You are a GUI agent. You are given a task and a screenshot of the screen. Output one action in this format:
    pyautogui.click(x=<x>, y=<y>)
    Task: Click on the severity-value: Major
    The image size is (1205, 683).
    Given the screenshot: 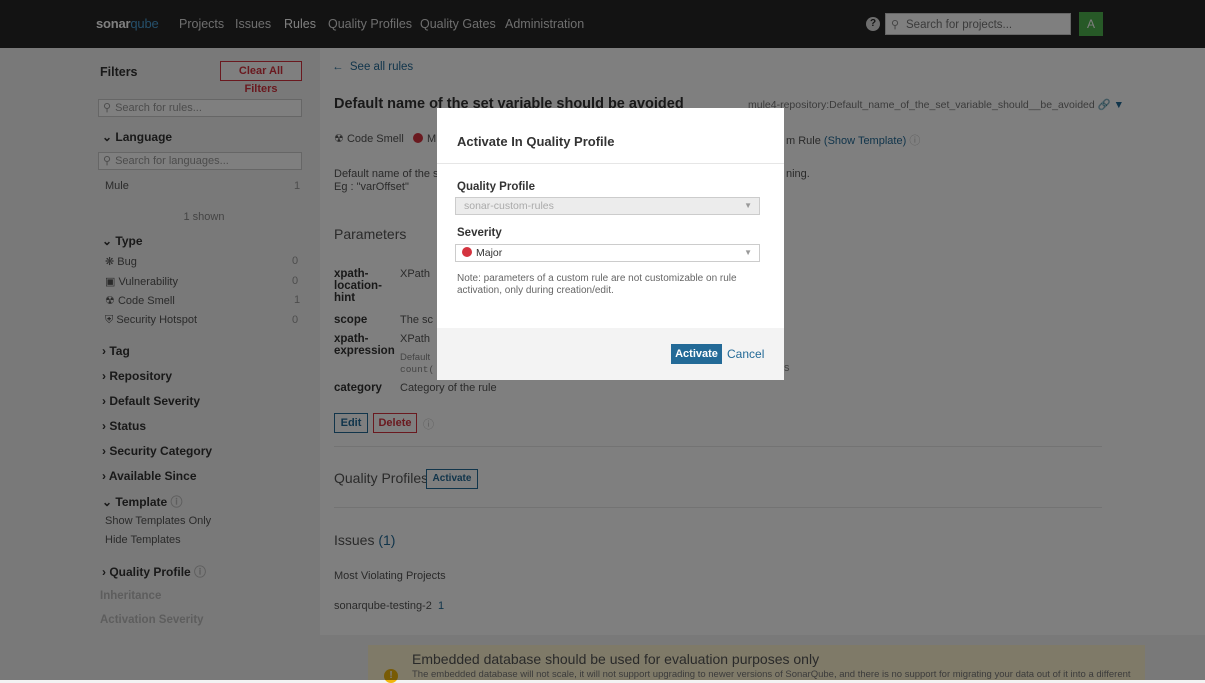 What is the action you would take?
    pyautogui.click(x=489, y=253)
    